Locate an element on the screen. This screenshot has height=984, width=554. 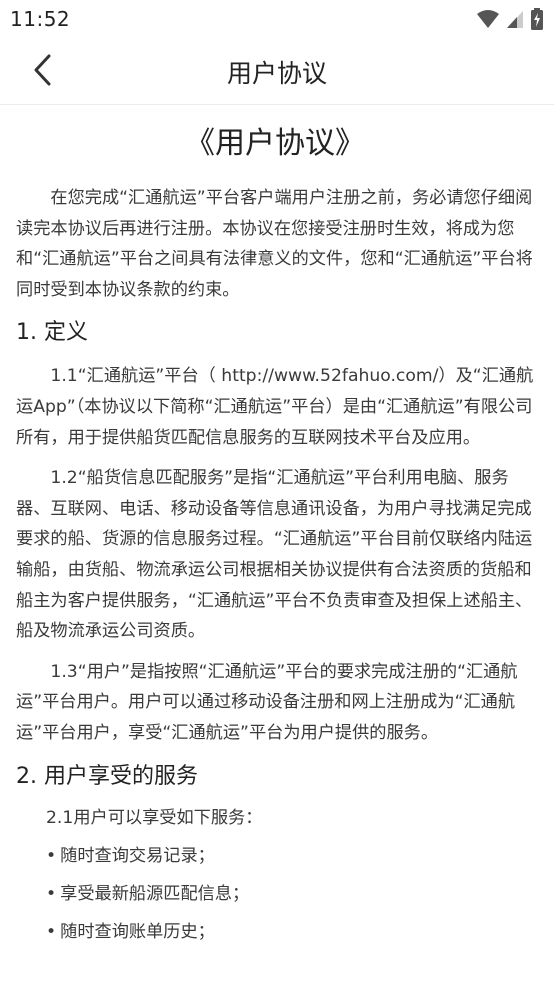
document-title: 《用户协议》 is located at coordinates (275, 143).